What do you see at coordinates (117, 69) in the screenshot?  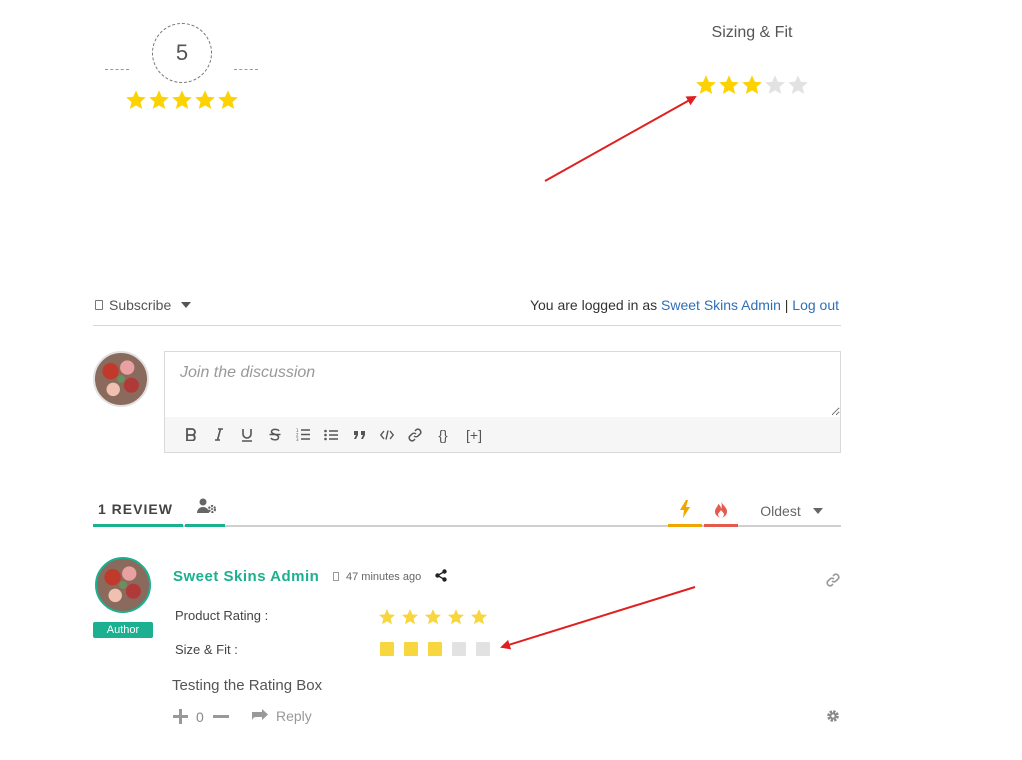 I see `decor-dash-left` at bounding box center [117, 69].